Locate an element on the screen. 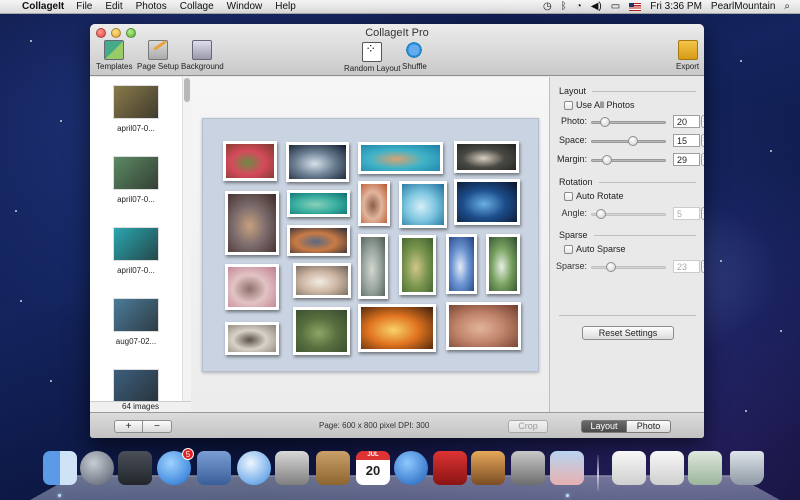 The image size is (800, 500). status-area: ◷ ᛒ ◔ ◀) ▭ Fri 3:36 PM PearlMountain ⌕ is located at coordinates (671, 6).